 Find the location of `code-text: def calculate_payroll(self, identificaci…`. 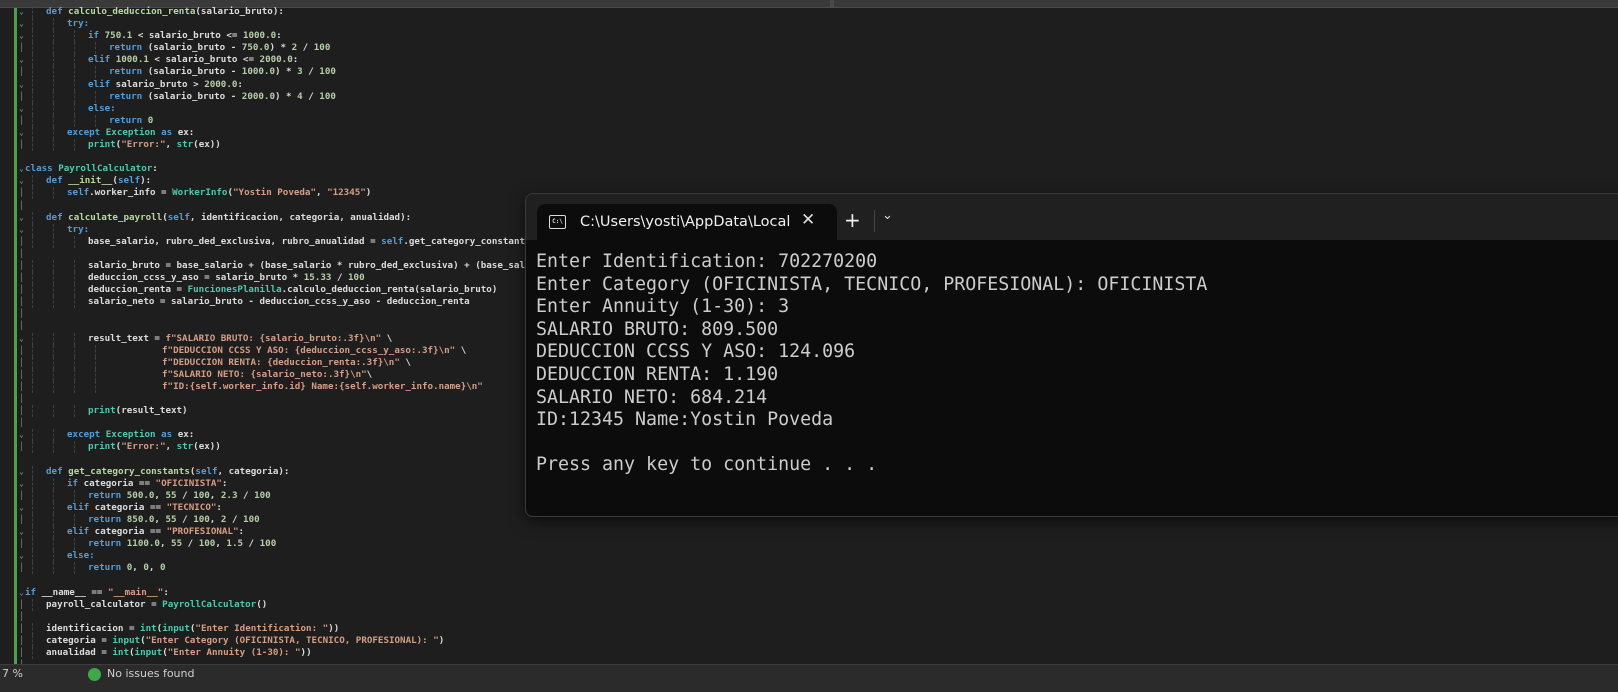

code-text: def calculate_payroll(self, identificaci… is located at coordinates (229, 217).